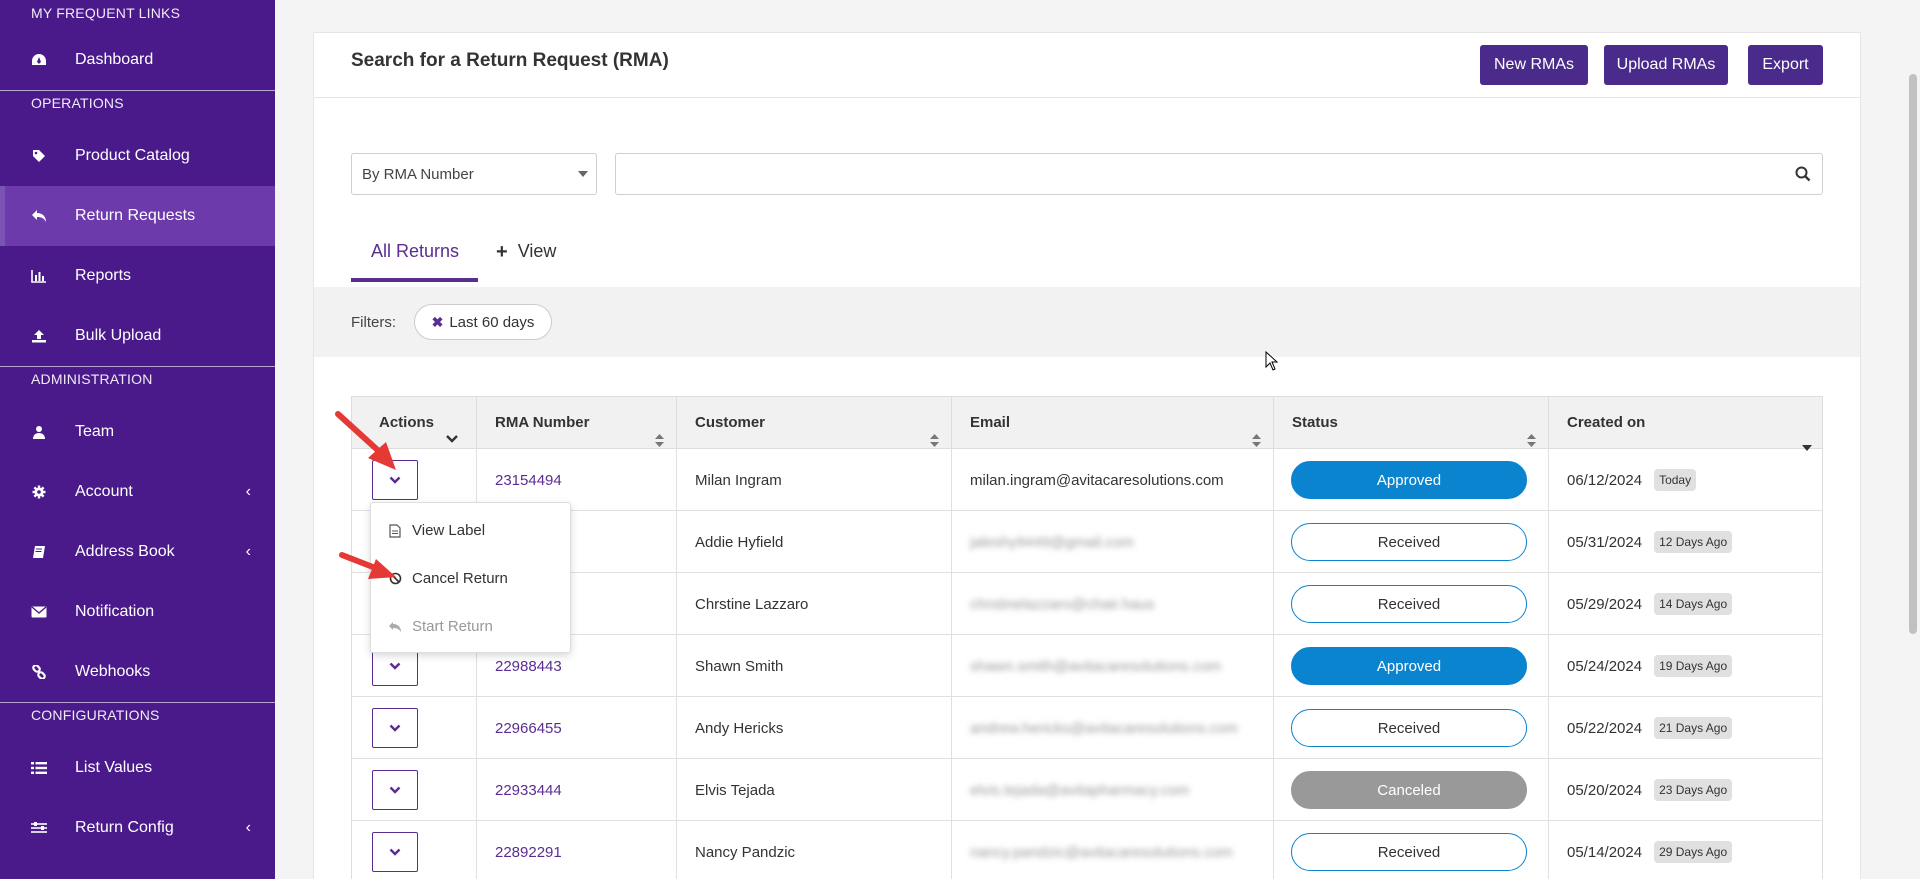  Describe the element at coordinates (1686, 480) in the screenshot. I see `created-on-cell: 06/12/2024 Today` at that location.